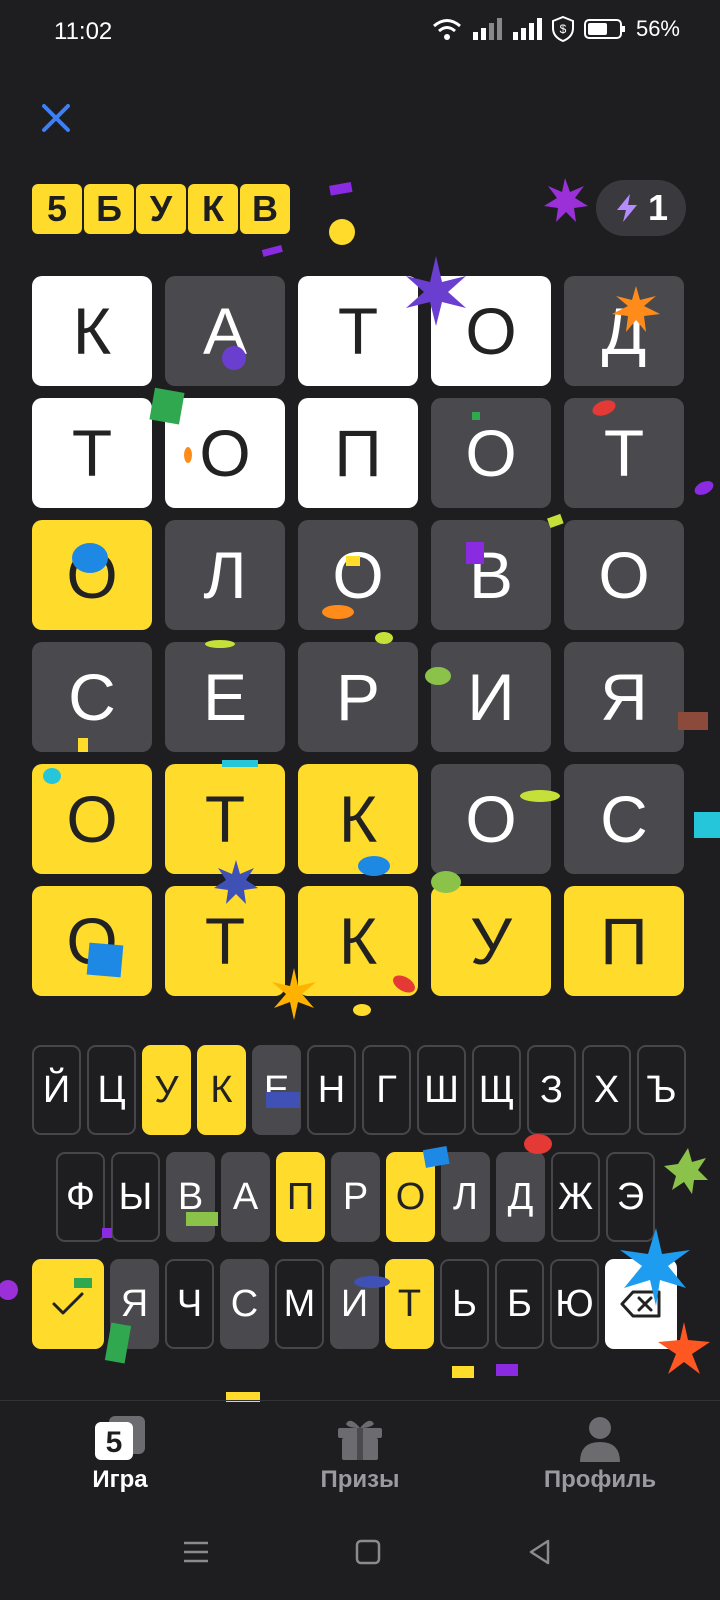  Describe the element at coordinates (410, 1197) in the screenshot. I see `key: О` at that location.